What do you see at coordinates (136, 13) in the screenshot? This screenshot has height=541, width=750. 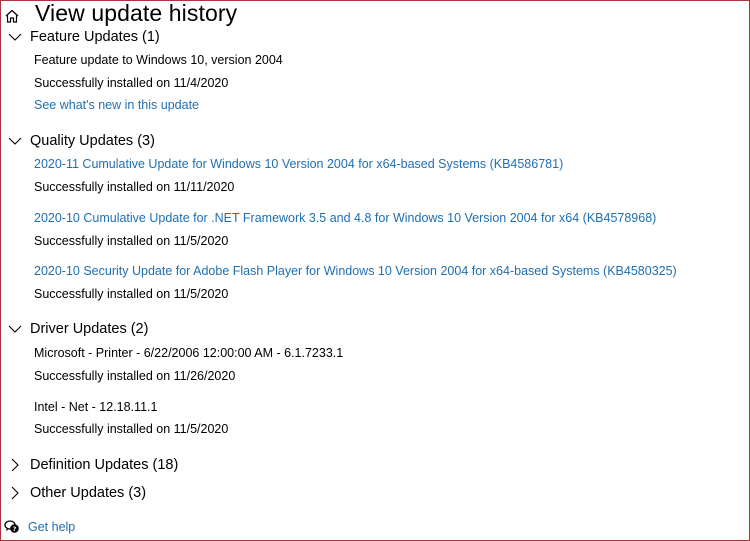 I see `page-title: View update history` at bounding box center [136, 13].